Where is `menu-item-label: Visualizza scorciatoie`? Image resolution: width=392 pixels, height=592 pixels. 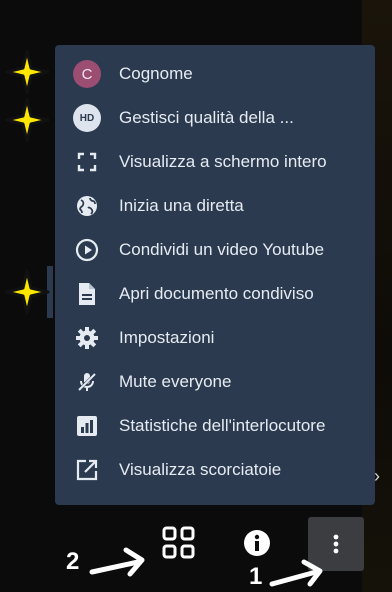 menu-item-label: Visualizza scorciatoie is located at coordinates (200, 469).